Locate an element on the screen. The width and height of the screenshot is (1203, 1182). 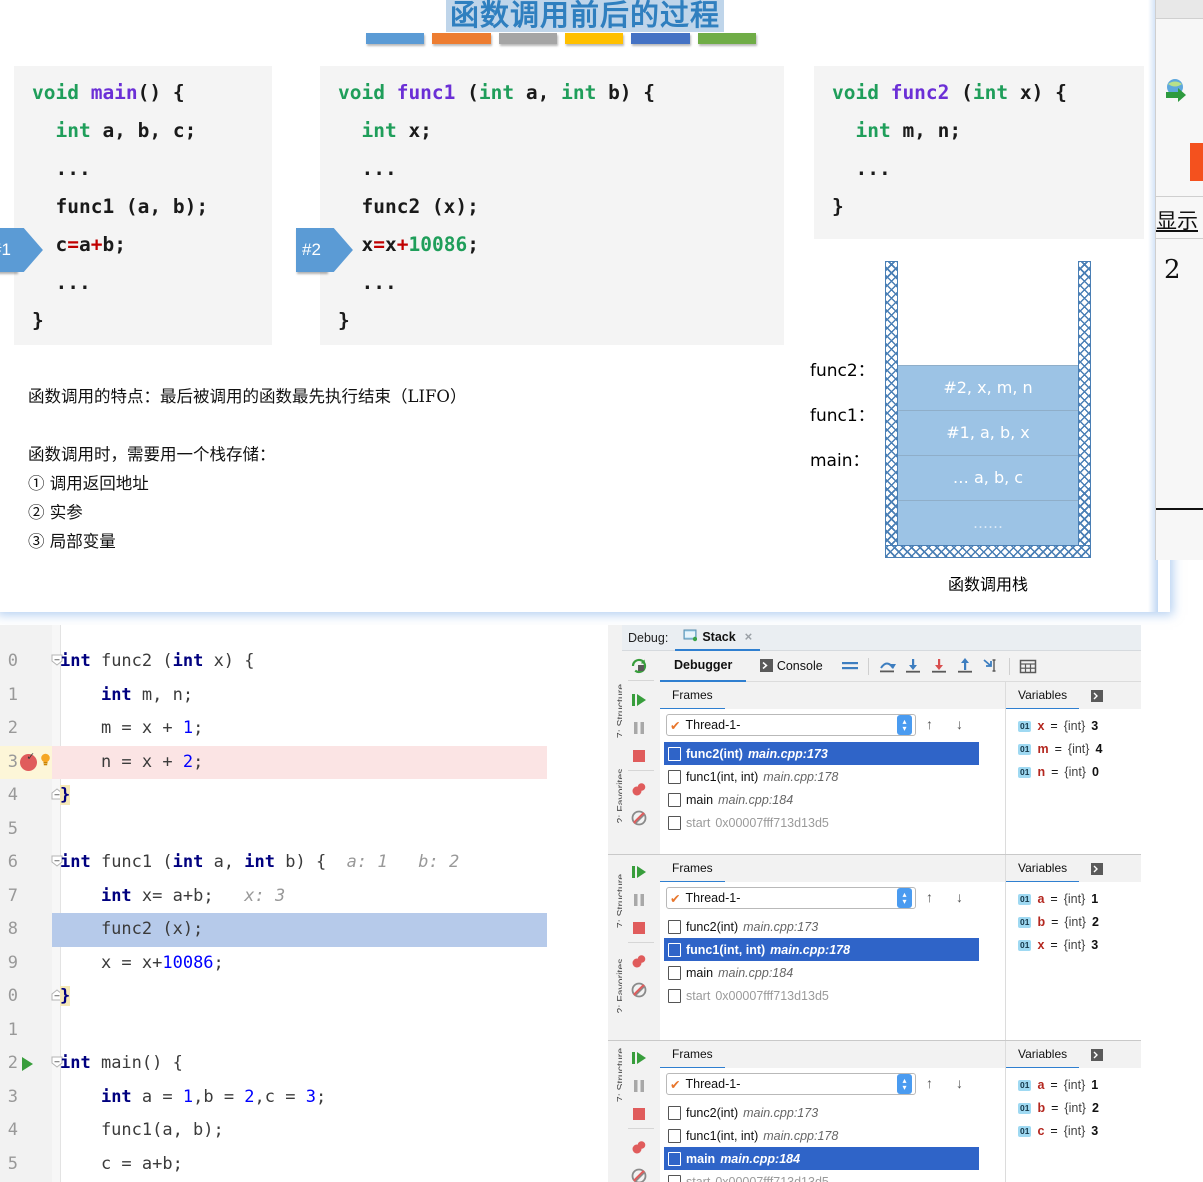
code-text: func2 (x); is located at coordinates (131, 930).